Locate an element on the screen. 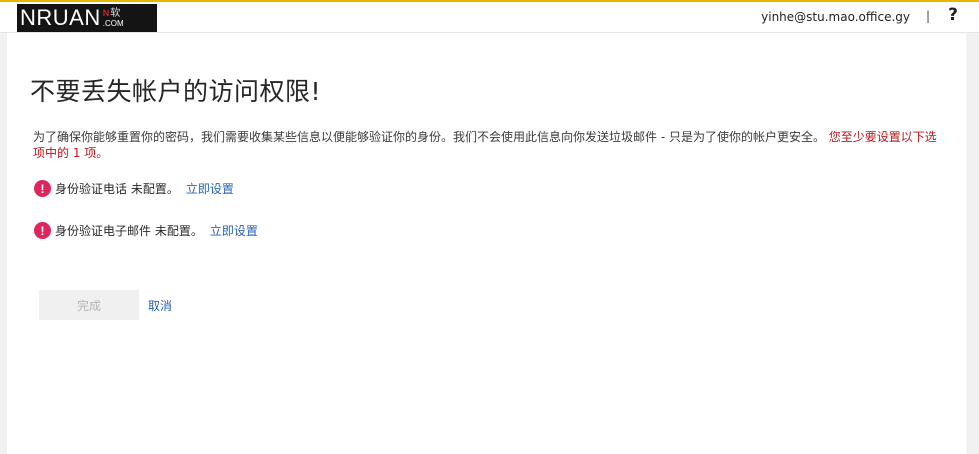 The width and height of the screenshot is (979, 454). help-icon: ? is located at coordinates (953, 15).